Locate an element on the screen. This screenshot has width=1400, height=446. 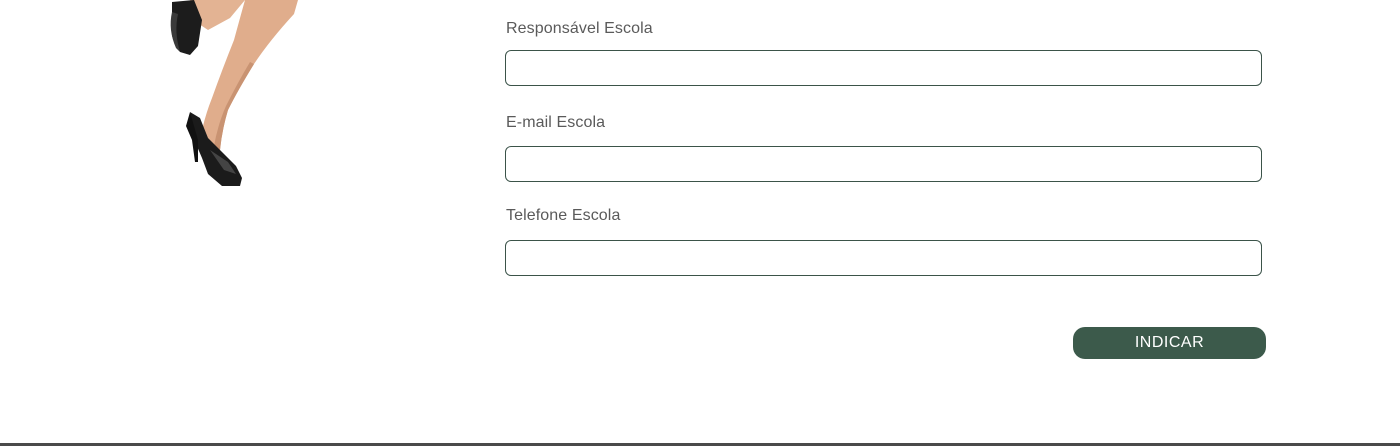
indicar-submit-button: INDICAR is located at coordinates (1169, 343).